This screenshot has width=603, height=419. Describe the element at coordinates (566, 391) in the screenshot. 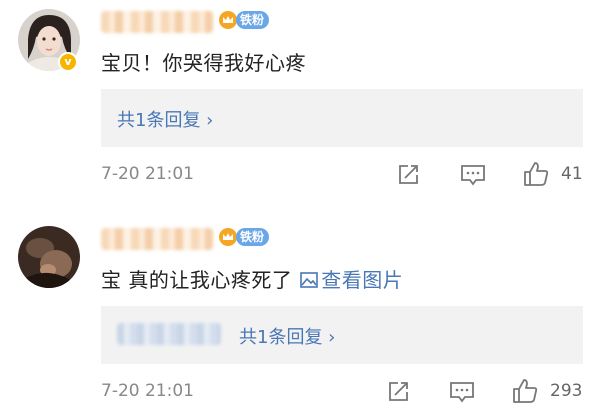

I see `like-count: 293` at that location.